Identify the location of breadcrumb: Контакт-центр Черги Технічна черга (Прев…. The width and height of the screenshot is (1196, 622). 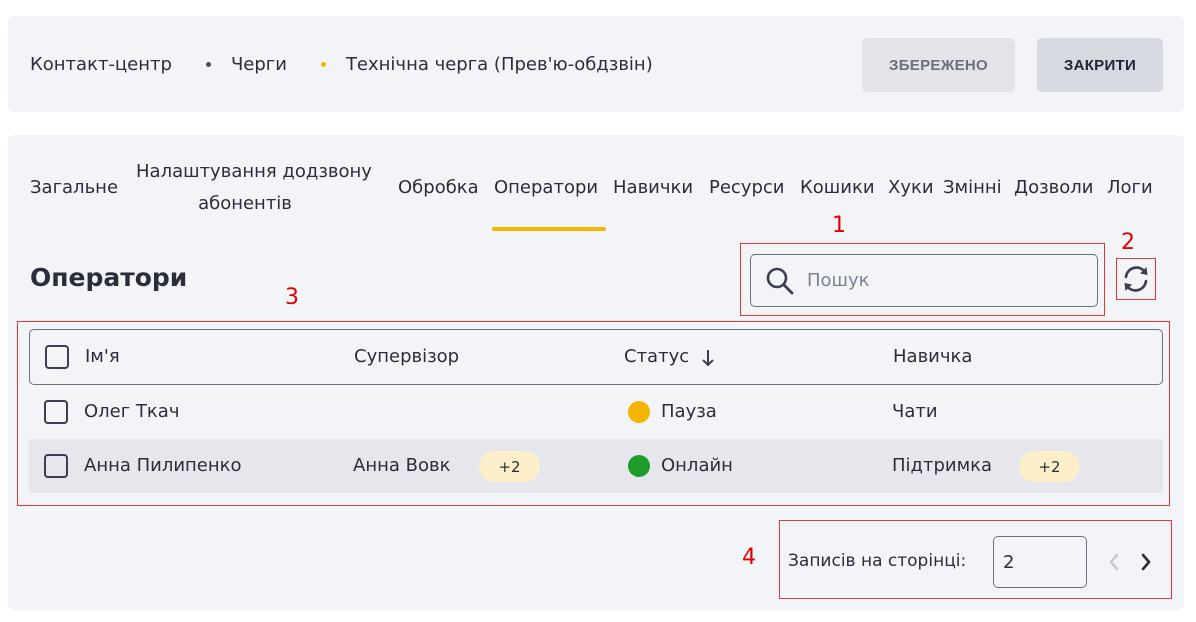
(341, 64).